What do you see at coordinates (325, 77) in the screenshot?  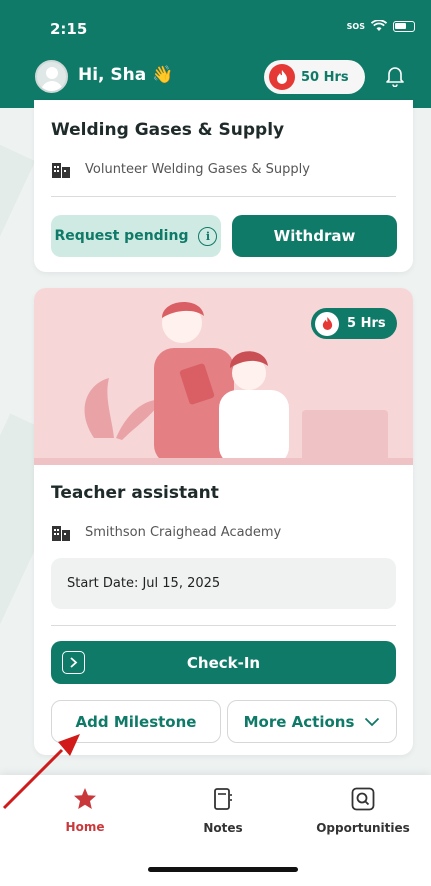 I see `hours-total: 50 Hrs` at bounding box center [325, 77].